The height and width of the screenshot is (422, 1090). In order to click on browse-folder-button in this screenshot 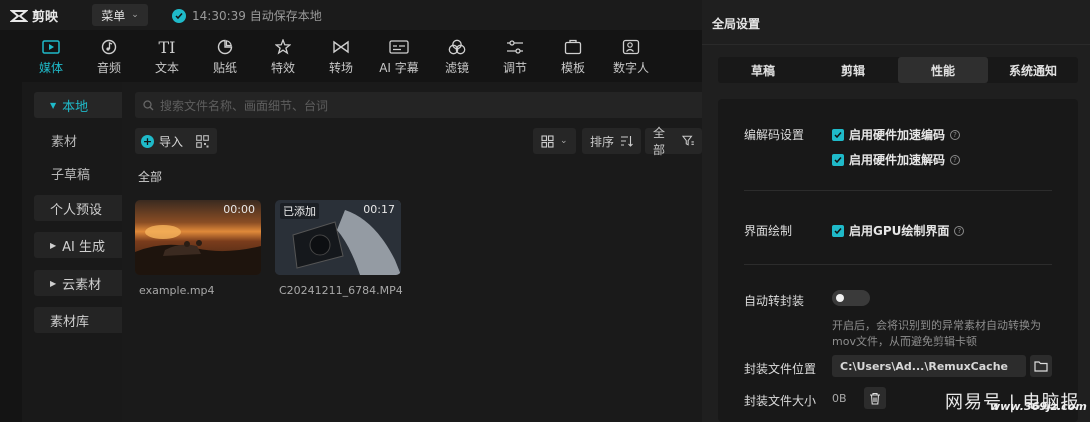, I will do `click(1041, 366)`.